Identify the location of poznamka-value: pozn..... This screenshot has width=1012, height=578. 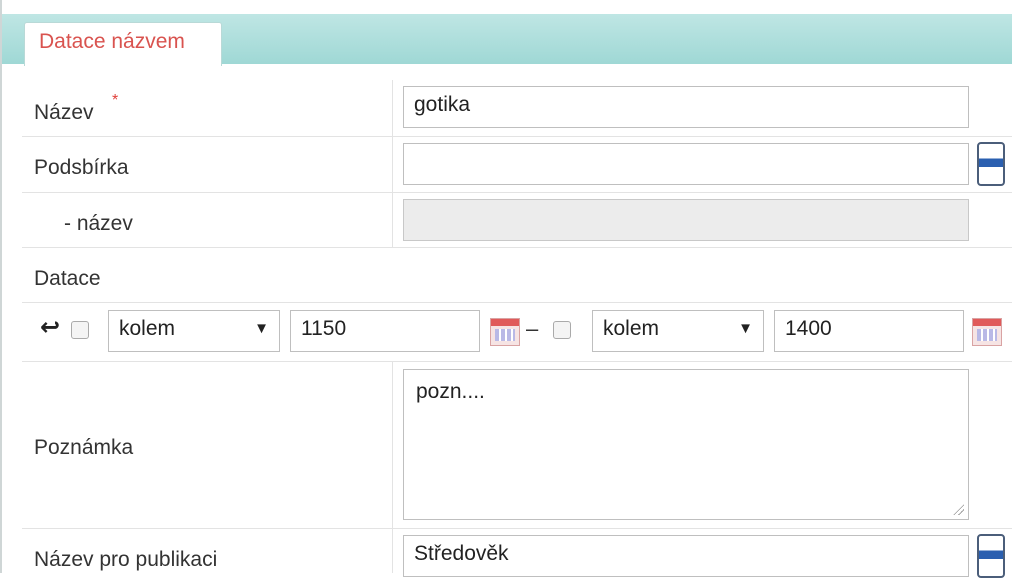
(450, 391).